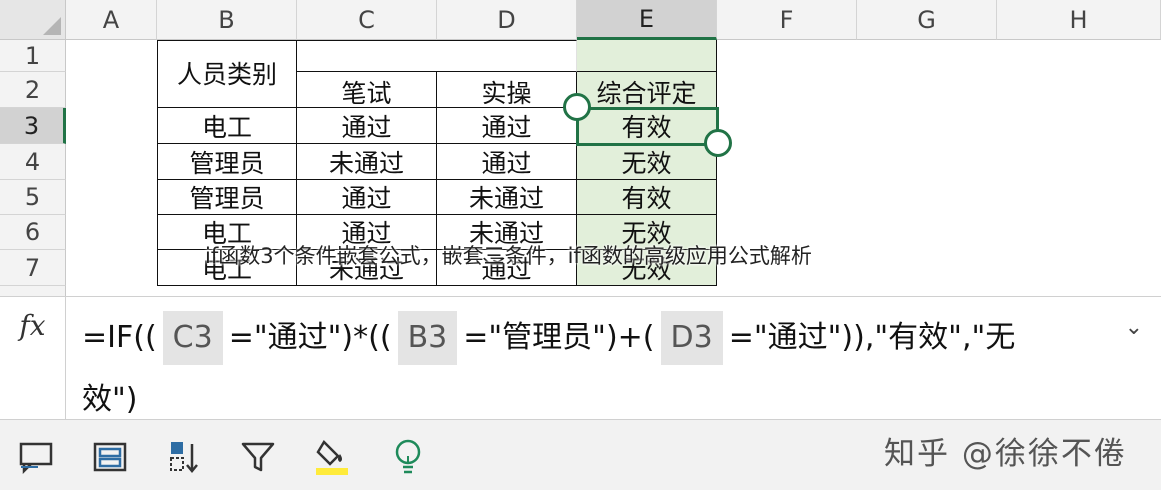 This screenshot has width=1161, height=490. What do you see at coordinates (508, 256) in the screenshot?
I see `watermark-caption: if函数3个条件嵌套公式，嵌套三条件，if函数的高级应用公式解析` at bounding box center [508, 256].